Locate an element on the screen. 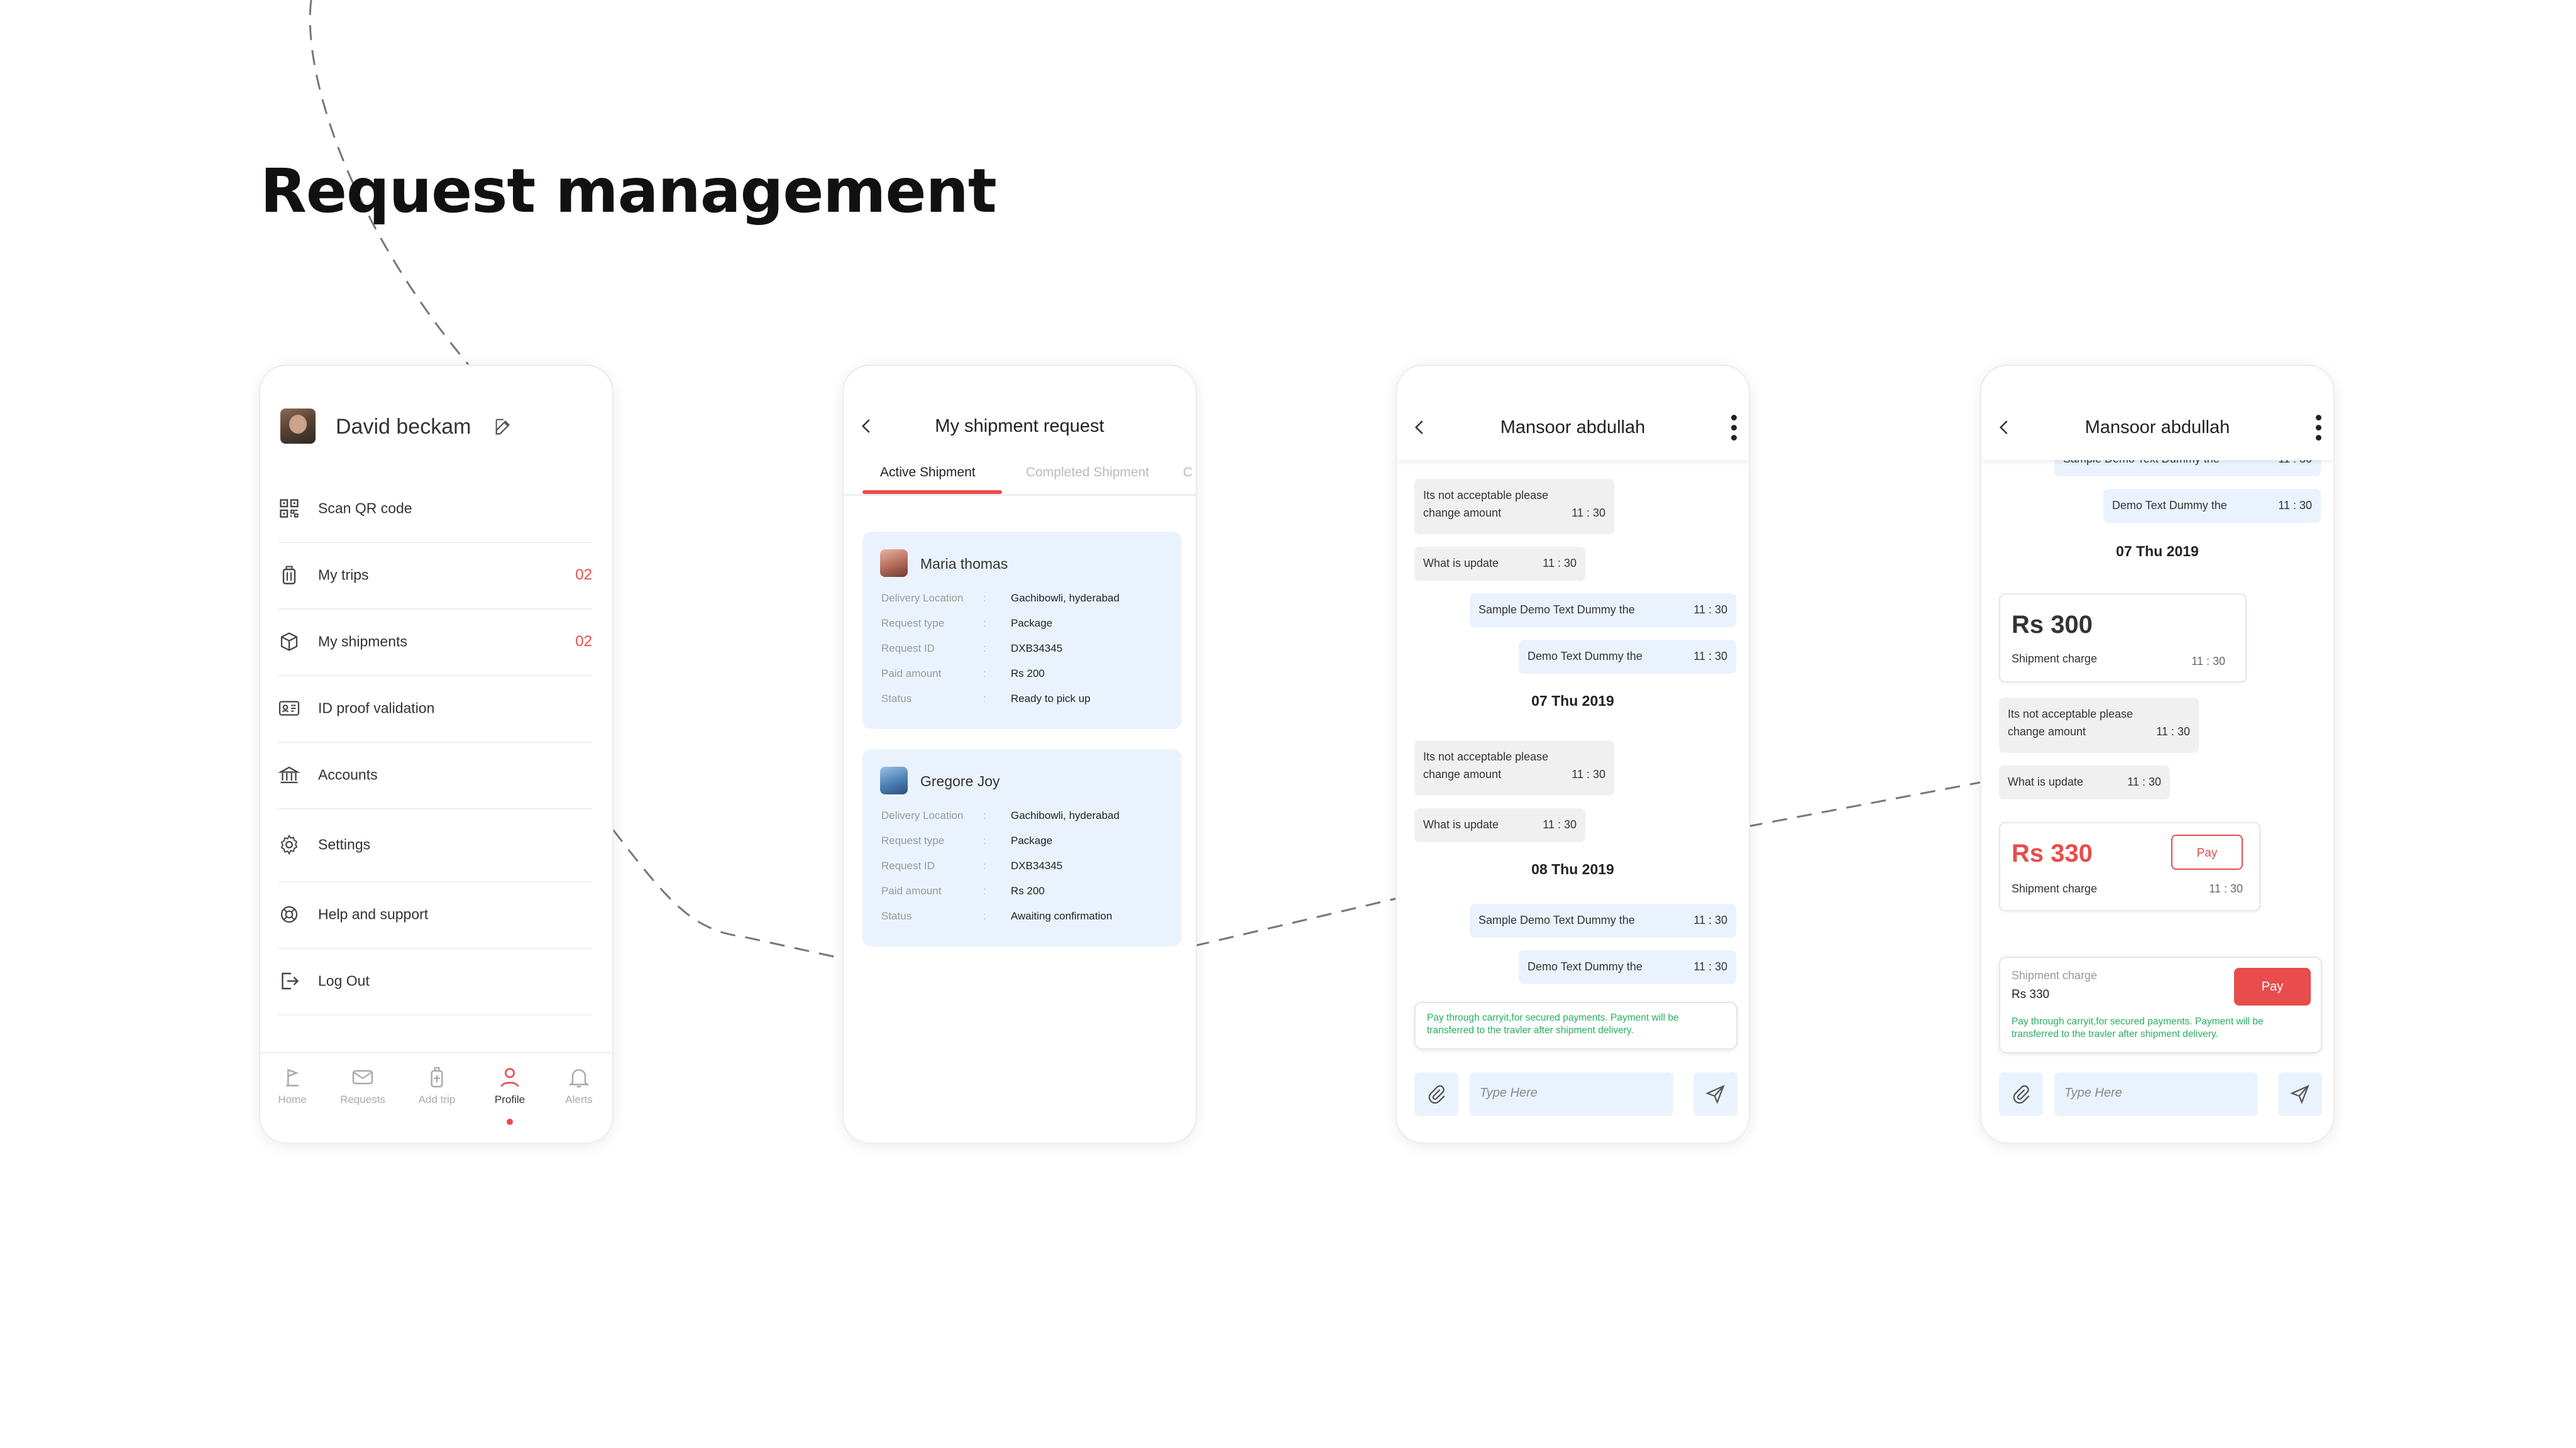 This screenshot has width=2576, height=1448. bell-icon is located at coordinates (579, 1078).